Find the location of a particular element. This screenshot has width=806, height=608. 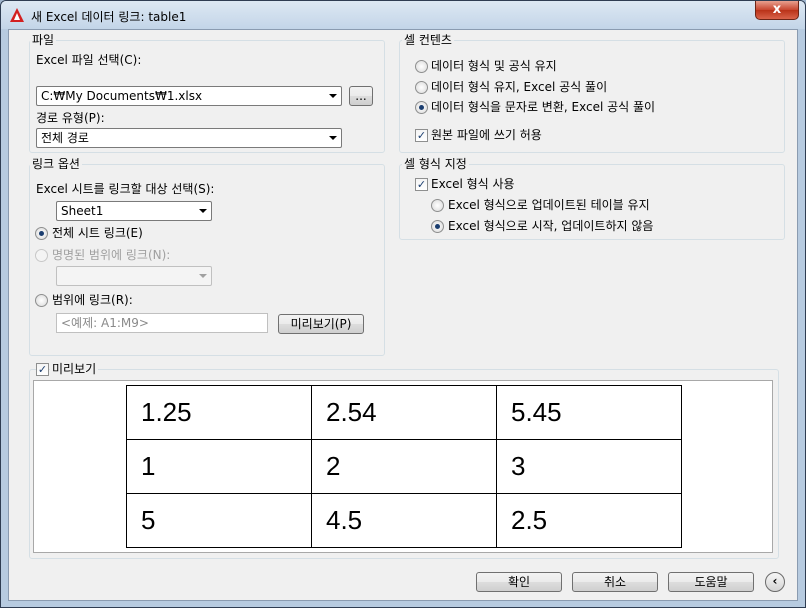

excel-file-select-label: Excel 파일 선택(C): is located at coordinates (89, 60).